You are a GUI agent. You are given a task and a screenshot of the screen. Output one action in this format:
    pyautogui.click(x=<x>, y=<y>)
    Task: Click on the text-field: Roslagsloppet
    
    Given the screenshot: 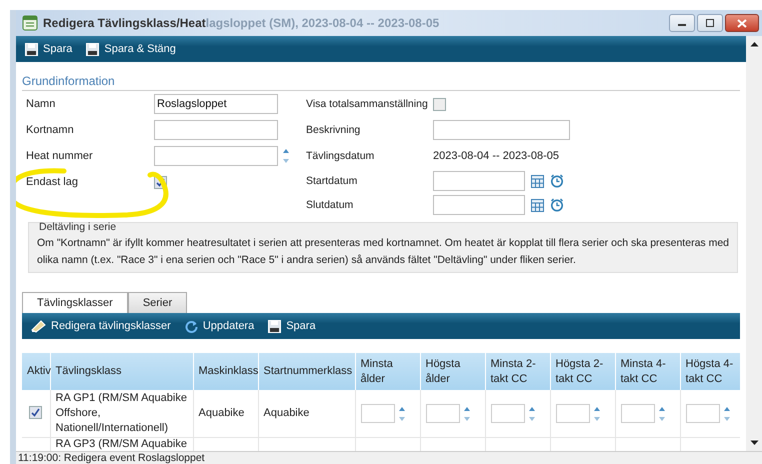 What is the action you would take?
    pyautogui.click(x=216, y=104)
    